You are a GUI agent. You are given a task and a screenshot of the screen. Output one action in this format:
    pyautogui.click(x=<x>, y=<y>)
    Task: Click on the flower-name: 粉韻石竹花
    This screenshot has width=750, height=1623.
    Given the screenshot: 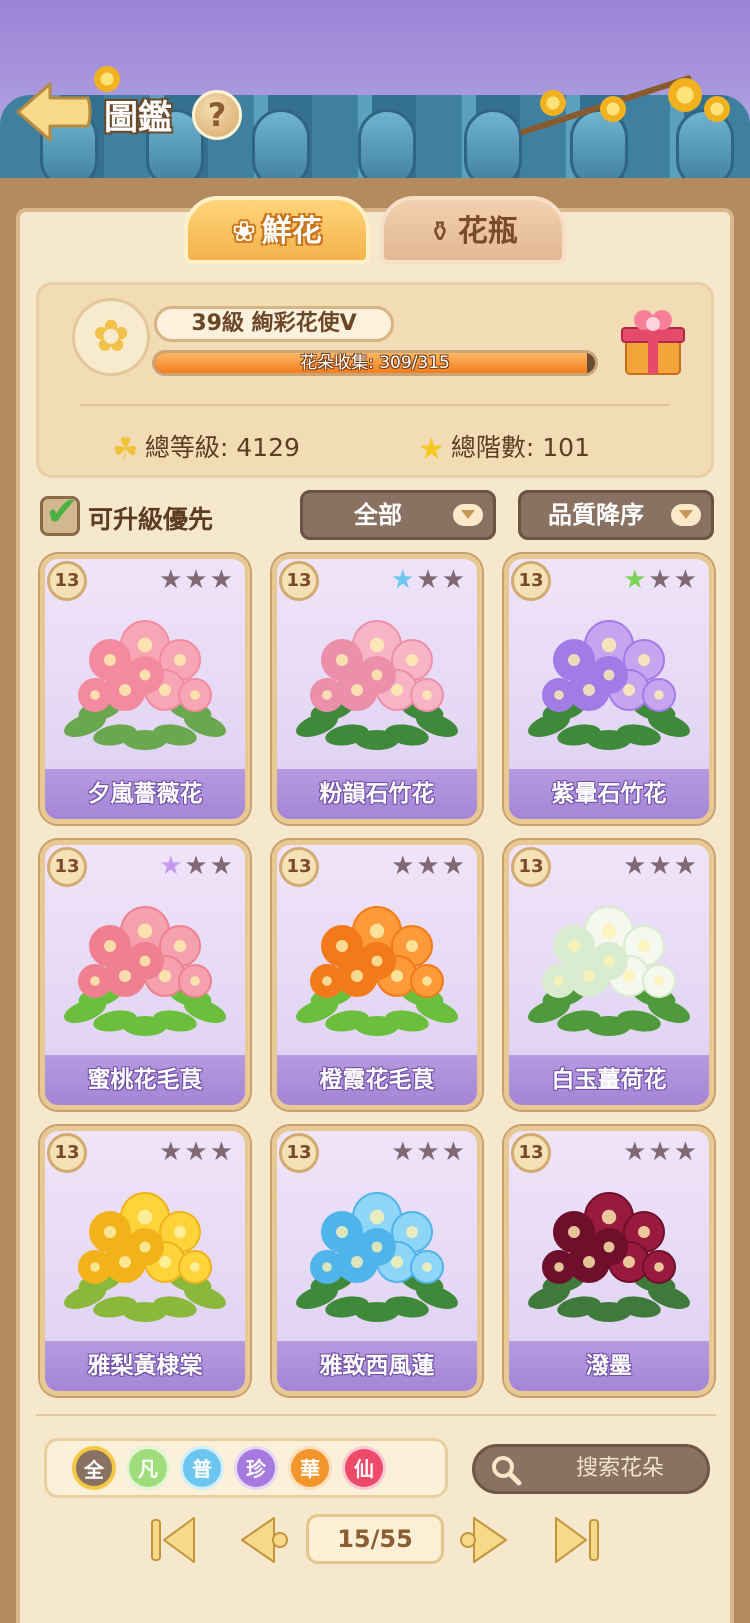 What is the action you would take?
    pyautogui.click(x=377, y=794)
    